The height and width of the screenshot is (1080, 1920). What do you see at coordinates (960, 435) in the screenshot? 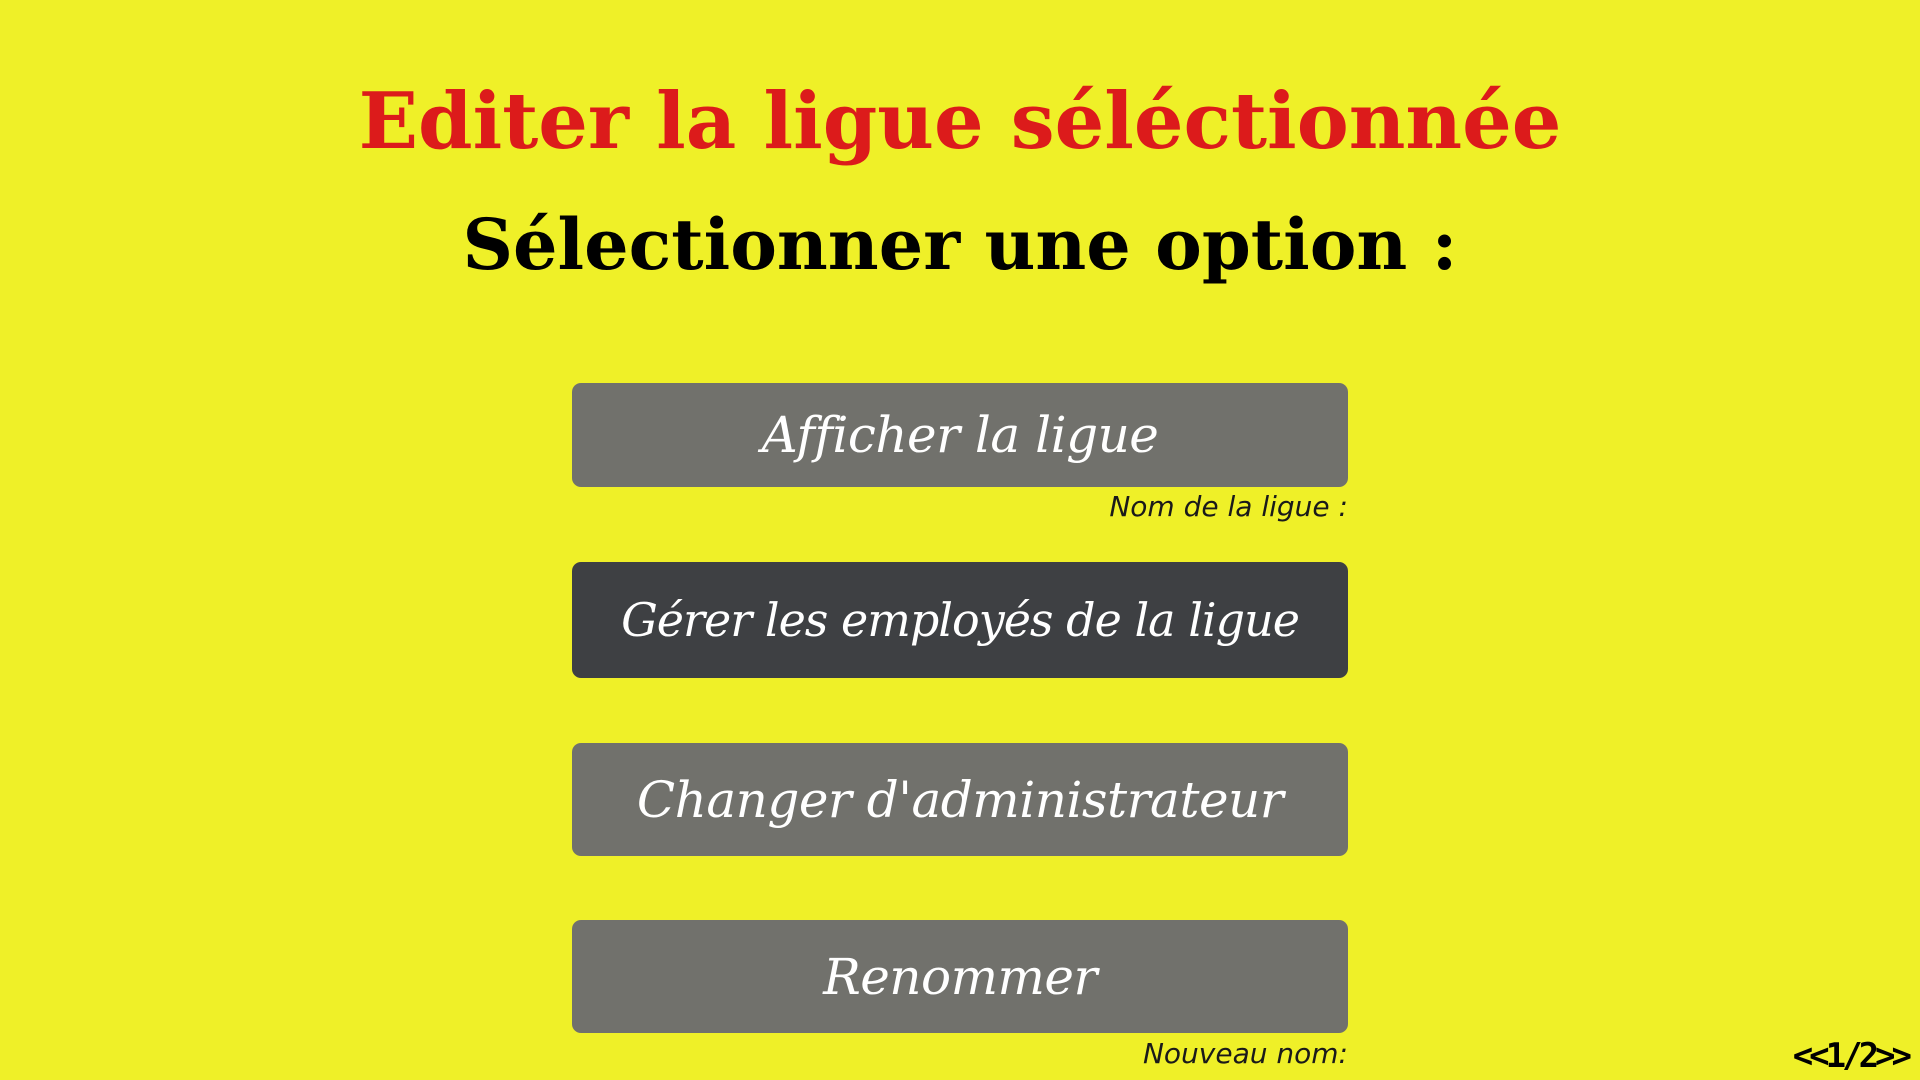
I see `afficher-ligue-button: Afficher la ligue` at bounding box center [960, 435].